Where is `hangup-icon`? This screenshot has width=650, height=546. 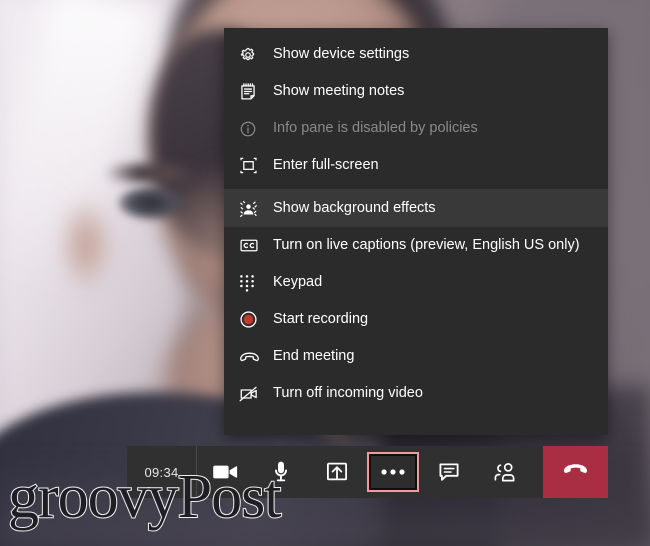 hangup-icon is located at coordinates (576, 472).